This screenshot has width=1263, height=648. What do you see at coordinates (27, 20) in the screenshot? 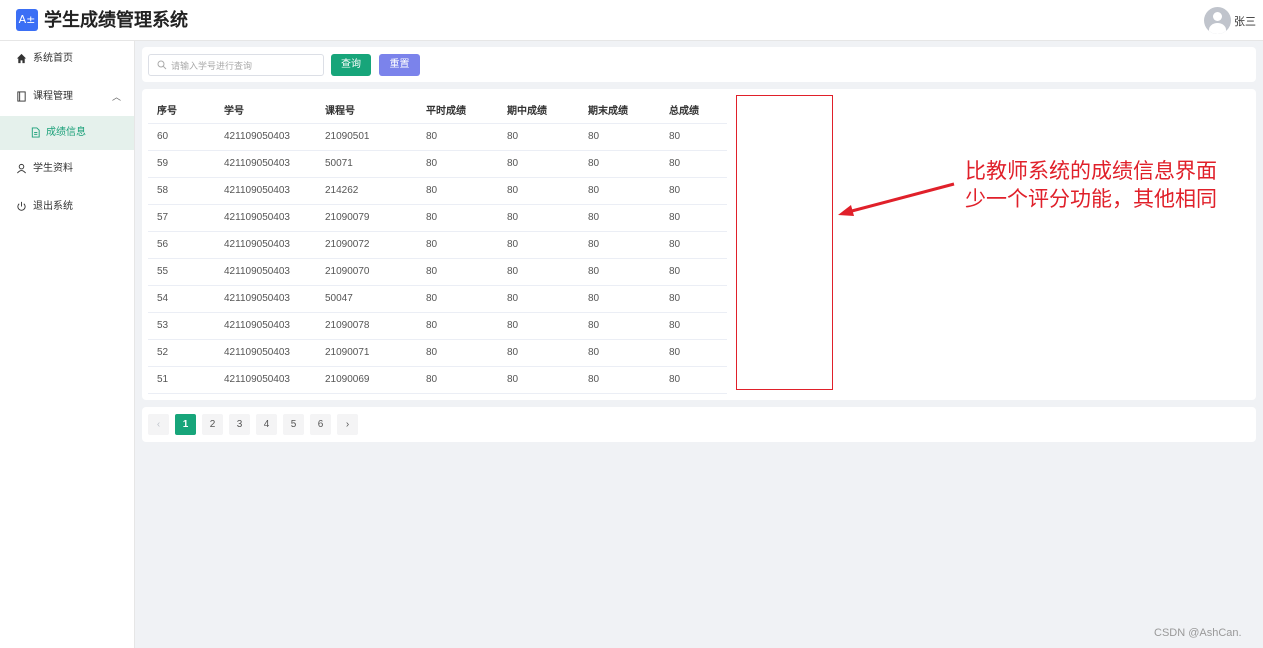
I see `app-logo: A±` at bounding box center [27, 20].